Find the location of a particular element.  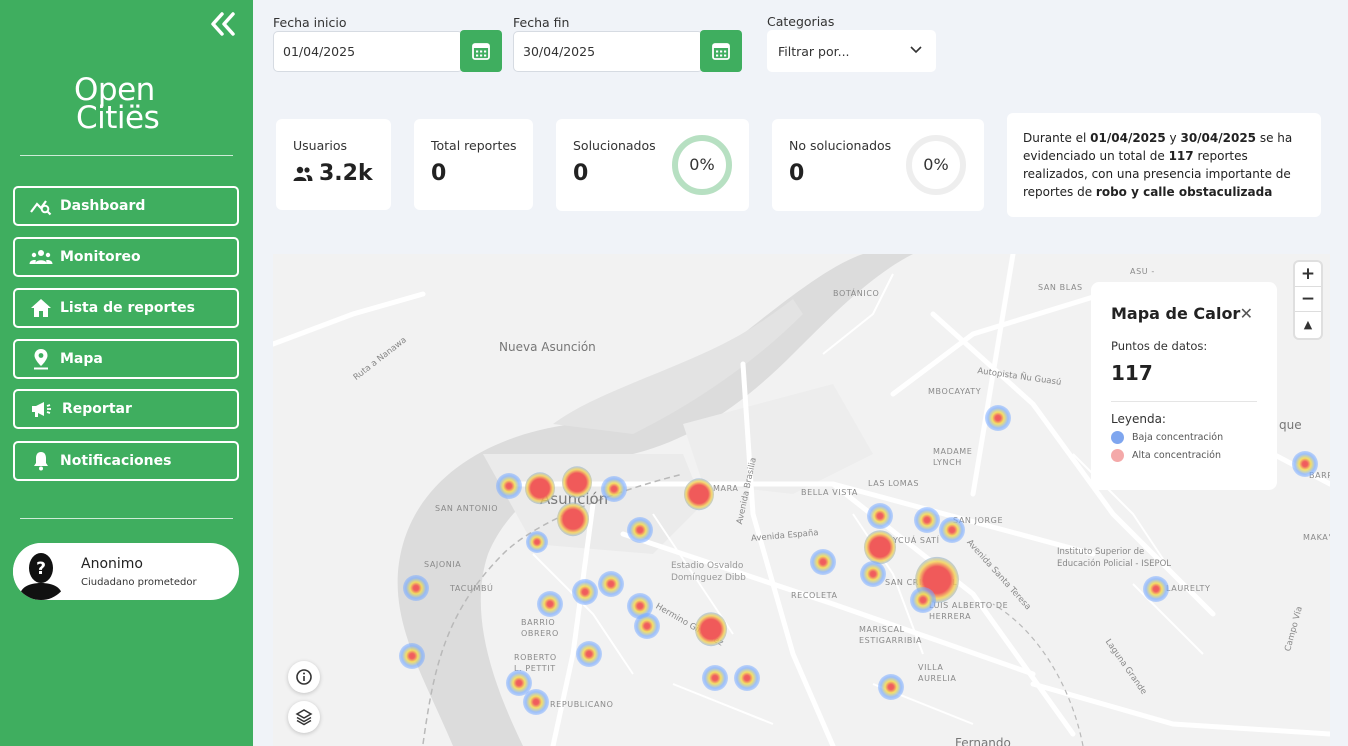

chevron-down-icon is located at coordinates (916, 50).